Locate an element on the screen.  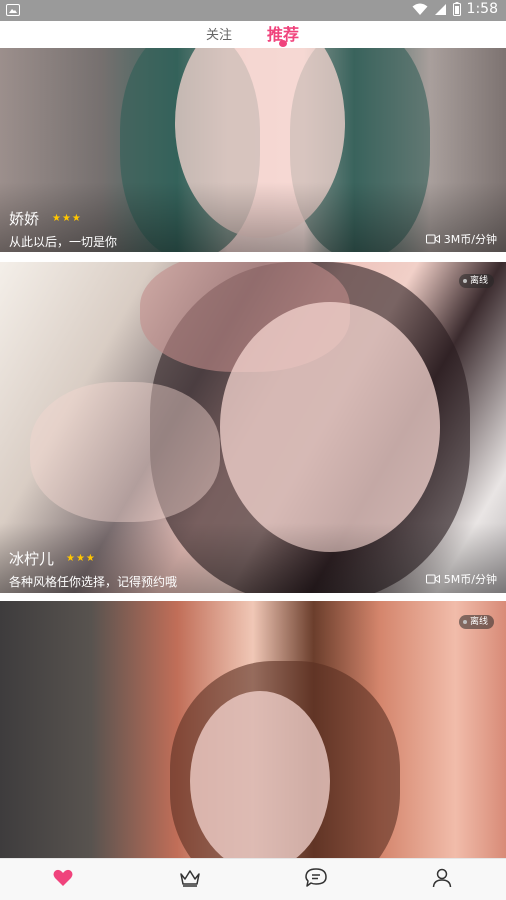
nav-home is located at coordinates (63, 880).